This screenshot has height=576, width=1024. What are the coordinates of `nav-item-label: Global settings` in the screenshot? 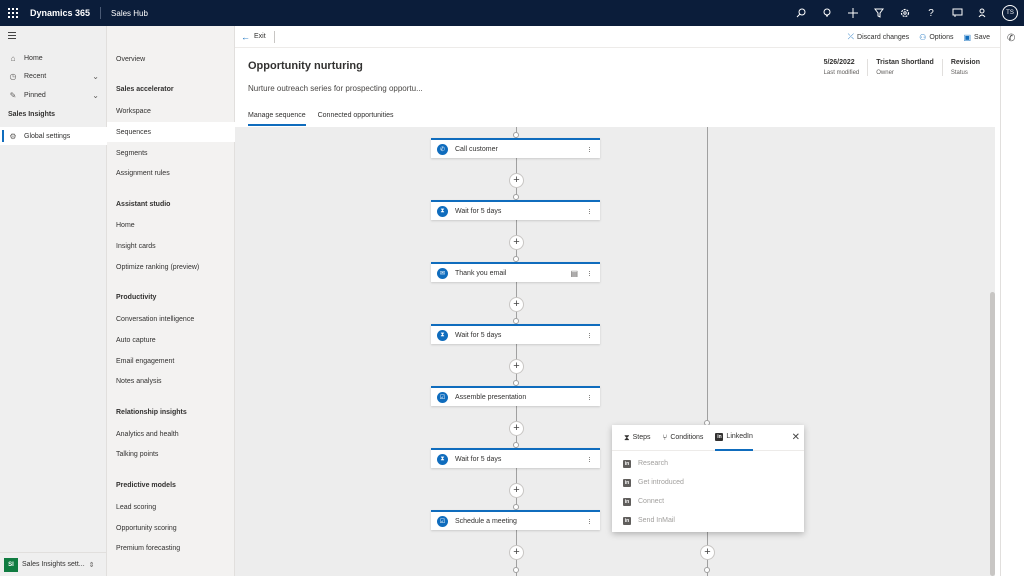 It's located at (47, 136).